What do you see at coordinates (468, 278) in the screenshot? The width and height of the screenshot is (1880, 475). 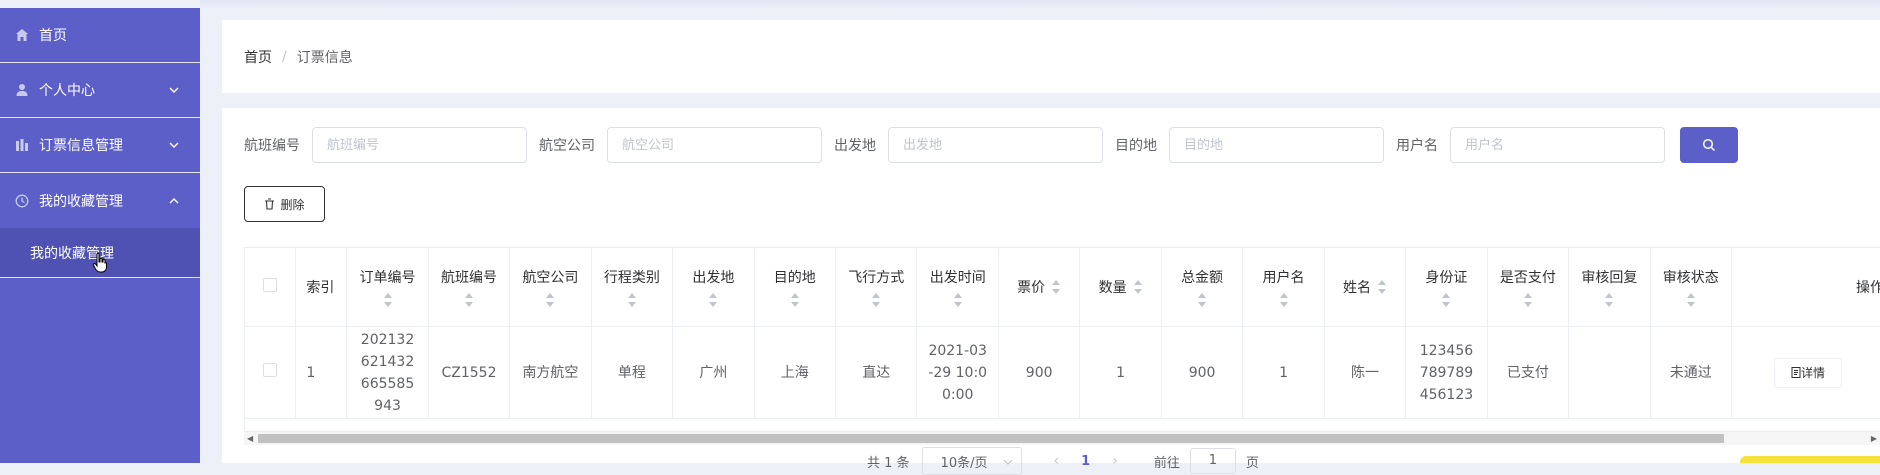 I see `col-header-label: 航班编号` at bounding box center [468, 278].